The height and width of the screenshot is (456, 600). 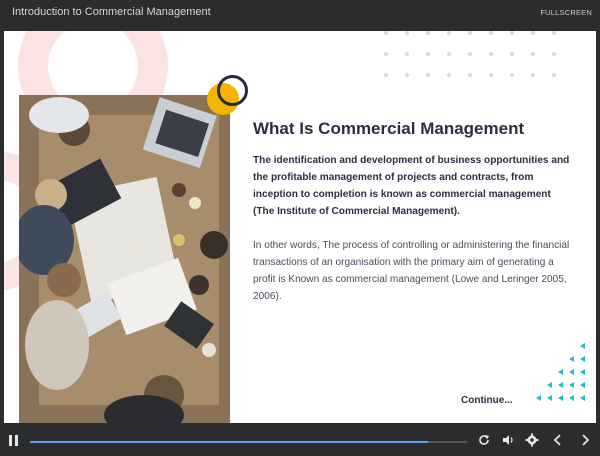 I want to click on settings-icon, so click(x=532, y=440).